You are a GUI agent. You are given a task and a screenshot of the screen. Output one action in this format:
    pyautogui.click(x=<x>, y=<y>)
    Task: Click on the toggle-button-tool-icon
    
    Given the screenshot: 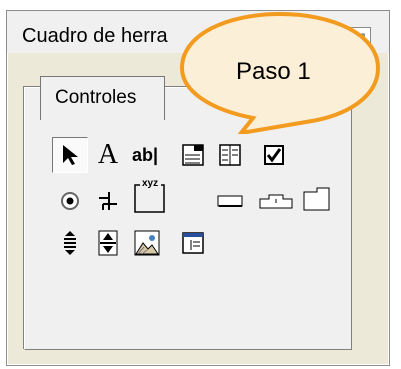 What is the action you would take?
    pyautogui.click(x=108, y=201)
    